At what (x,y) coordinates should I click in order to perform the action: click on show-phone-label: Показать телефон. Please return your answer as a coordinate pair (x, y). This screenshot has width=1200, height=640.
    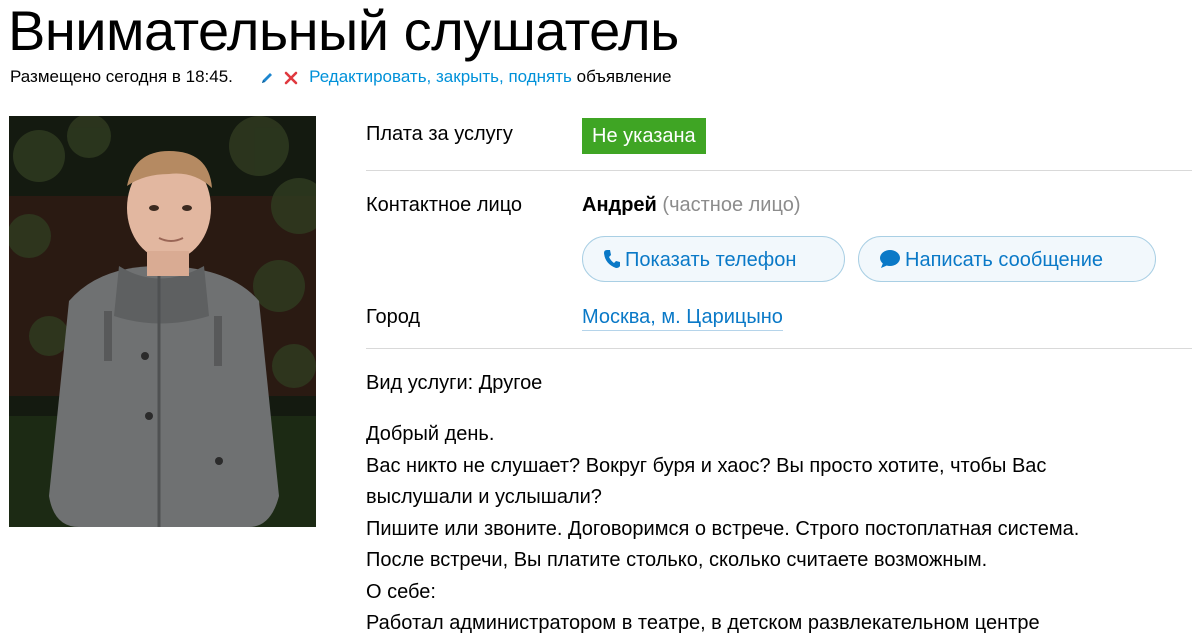
    Looking at the image, I should click on (711, 260).